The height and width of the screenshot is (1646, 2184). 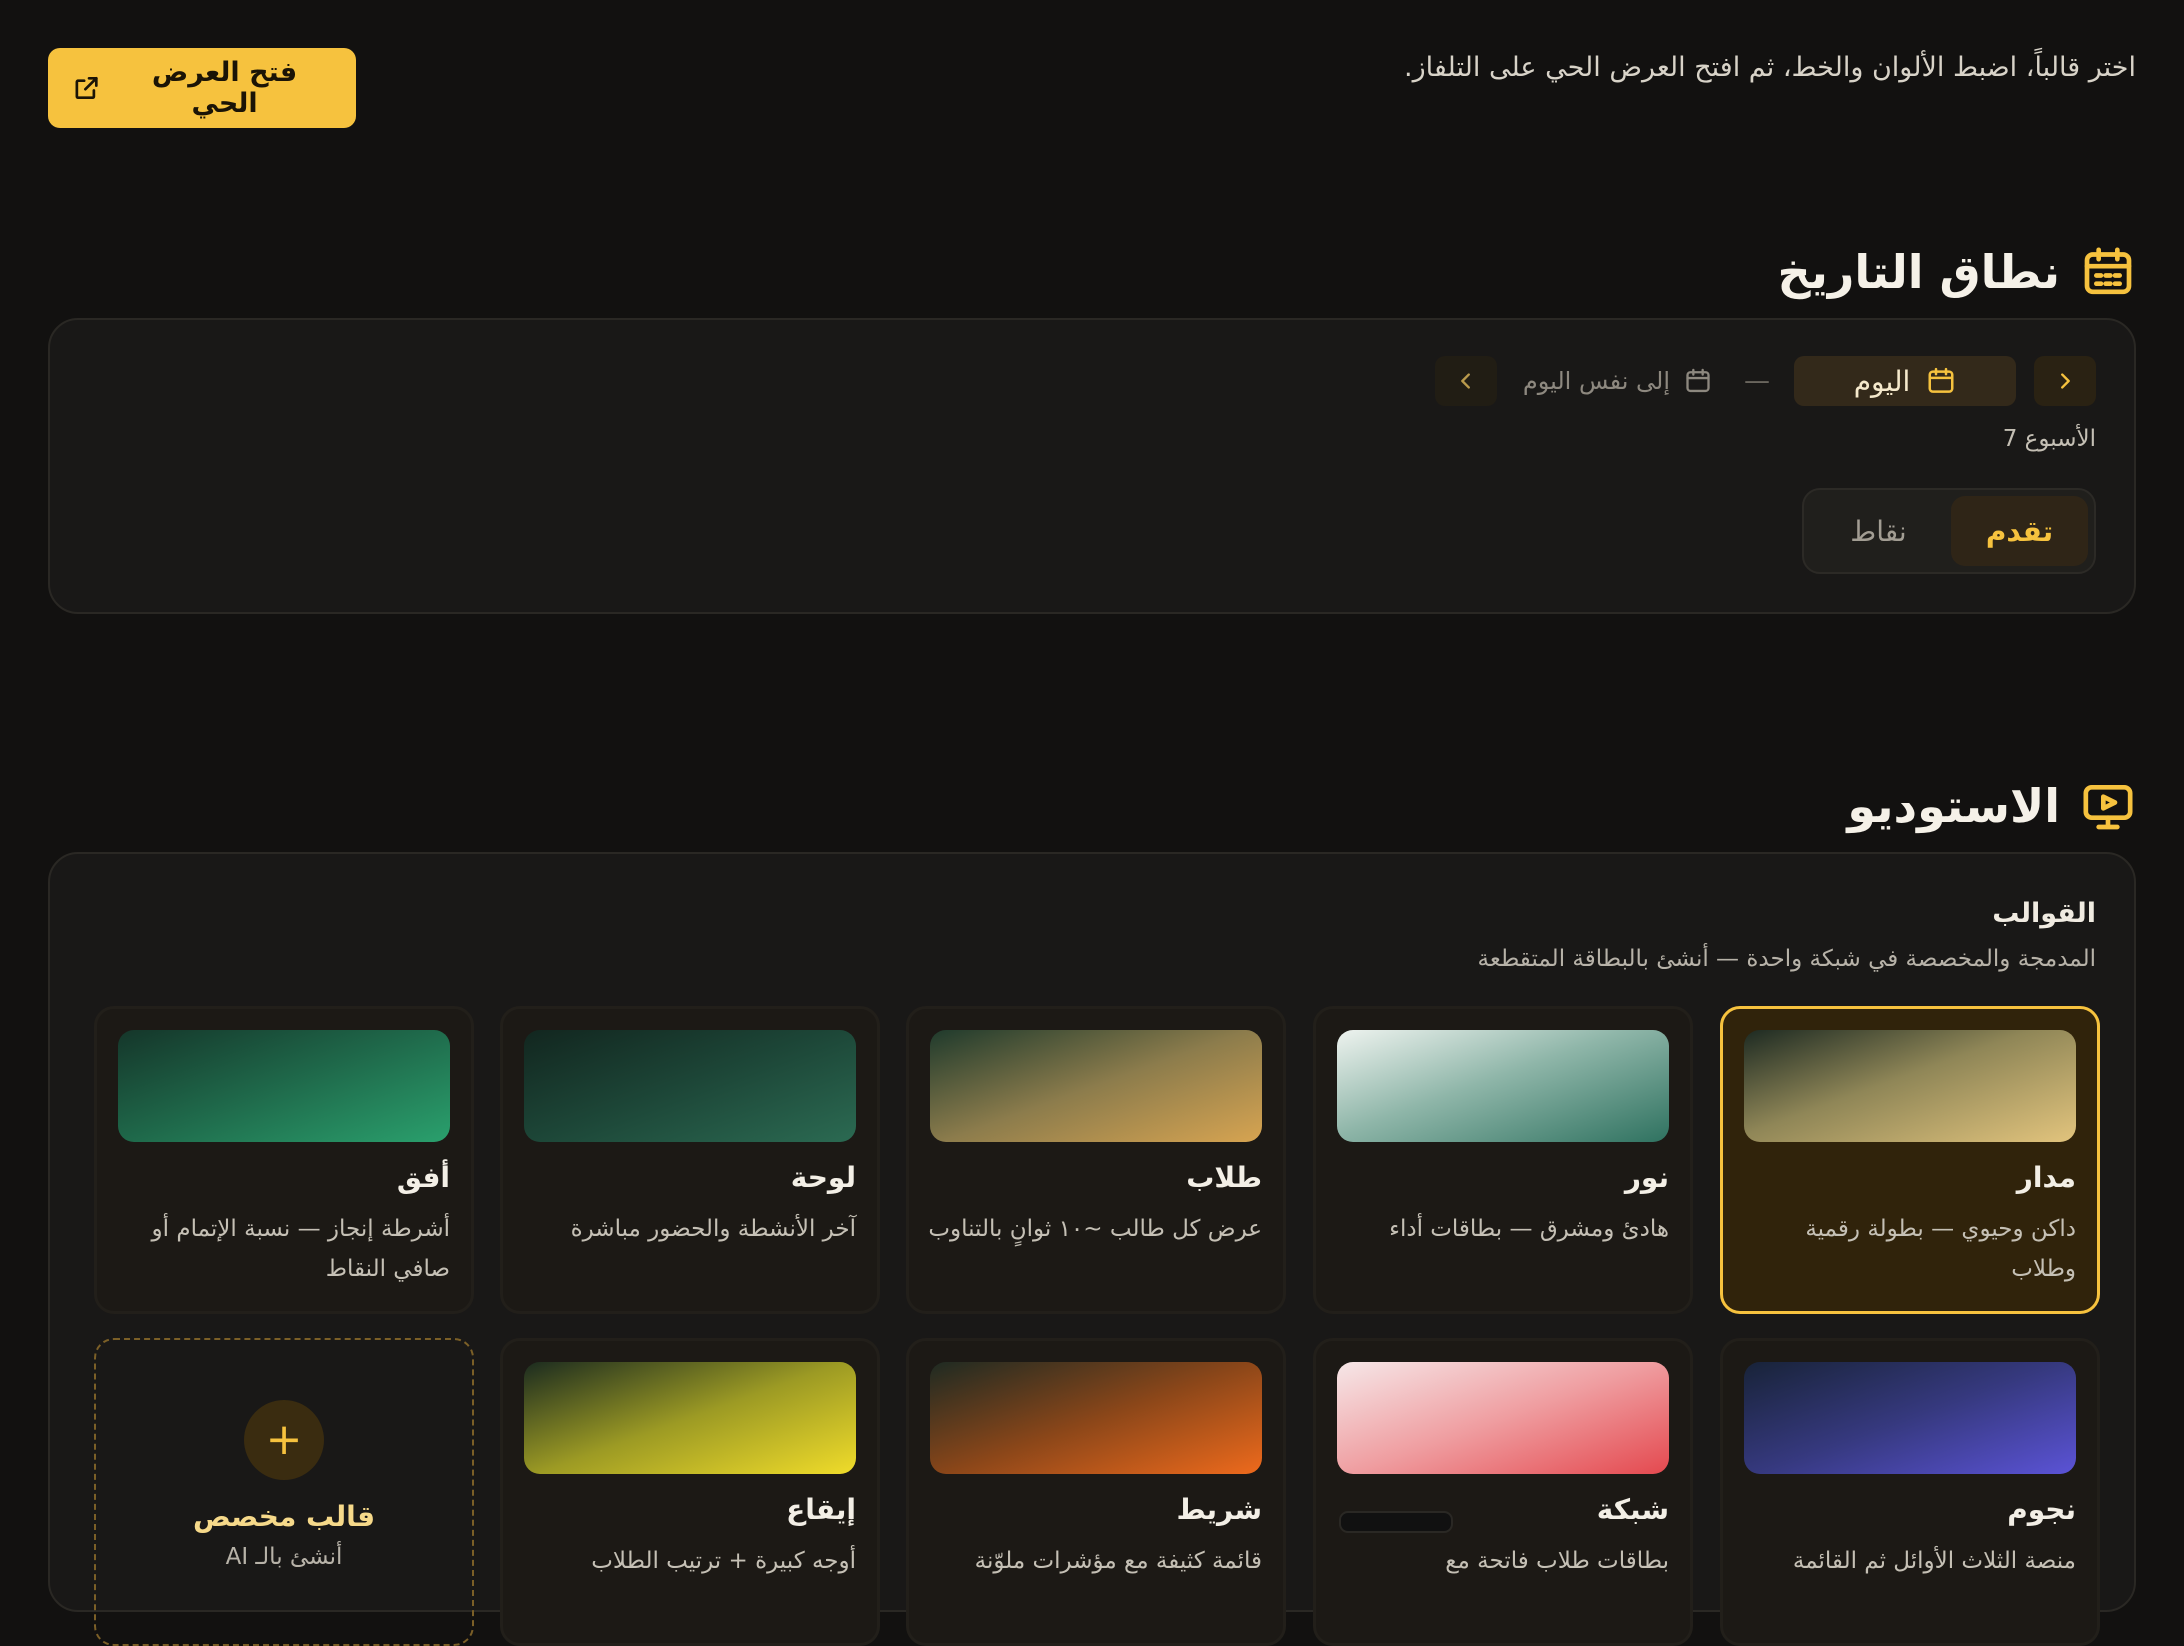 I want to click on external-link-icon, so click(x=86, y=88).